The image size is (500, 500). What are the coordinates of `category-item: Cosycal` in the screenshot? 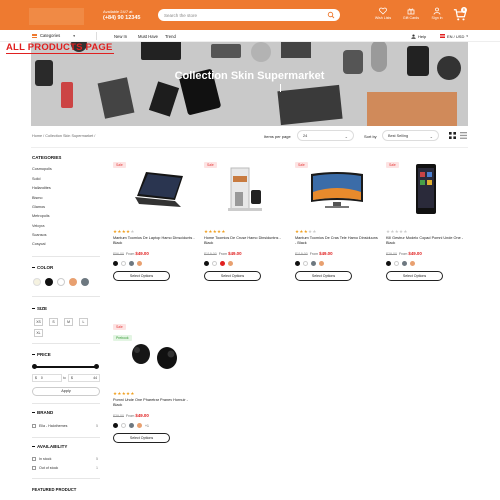 It's located at (39, 244).